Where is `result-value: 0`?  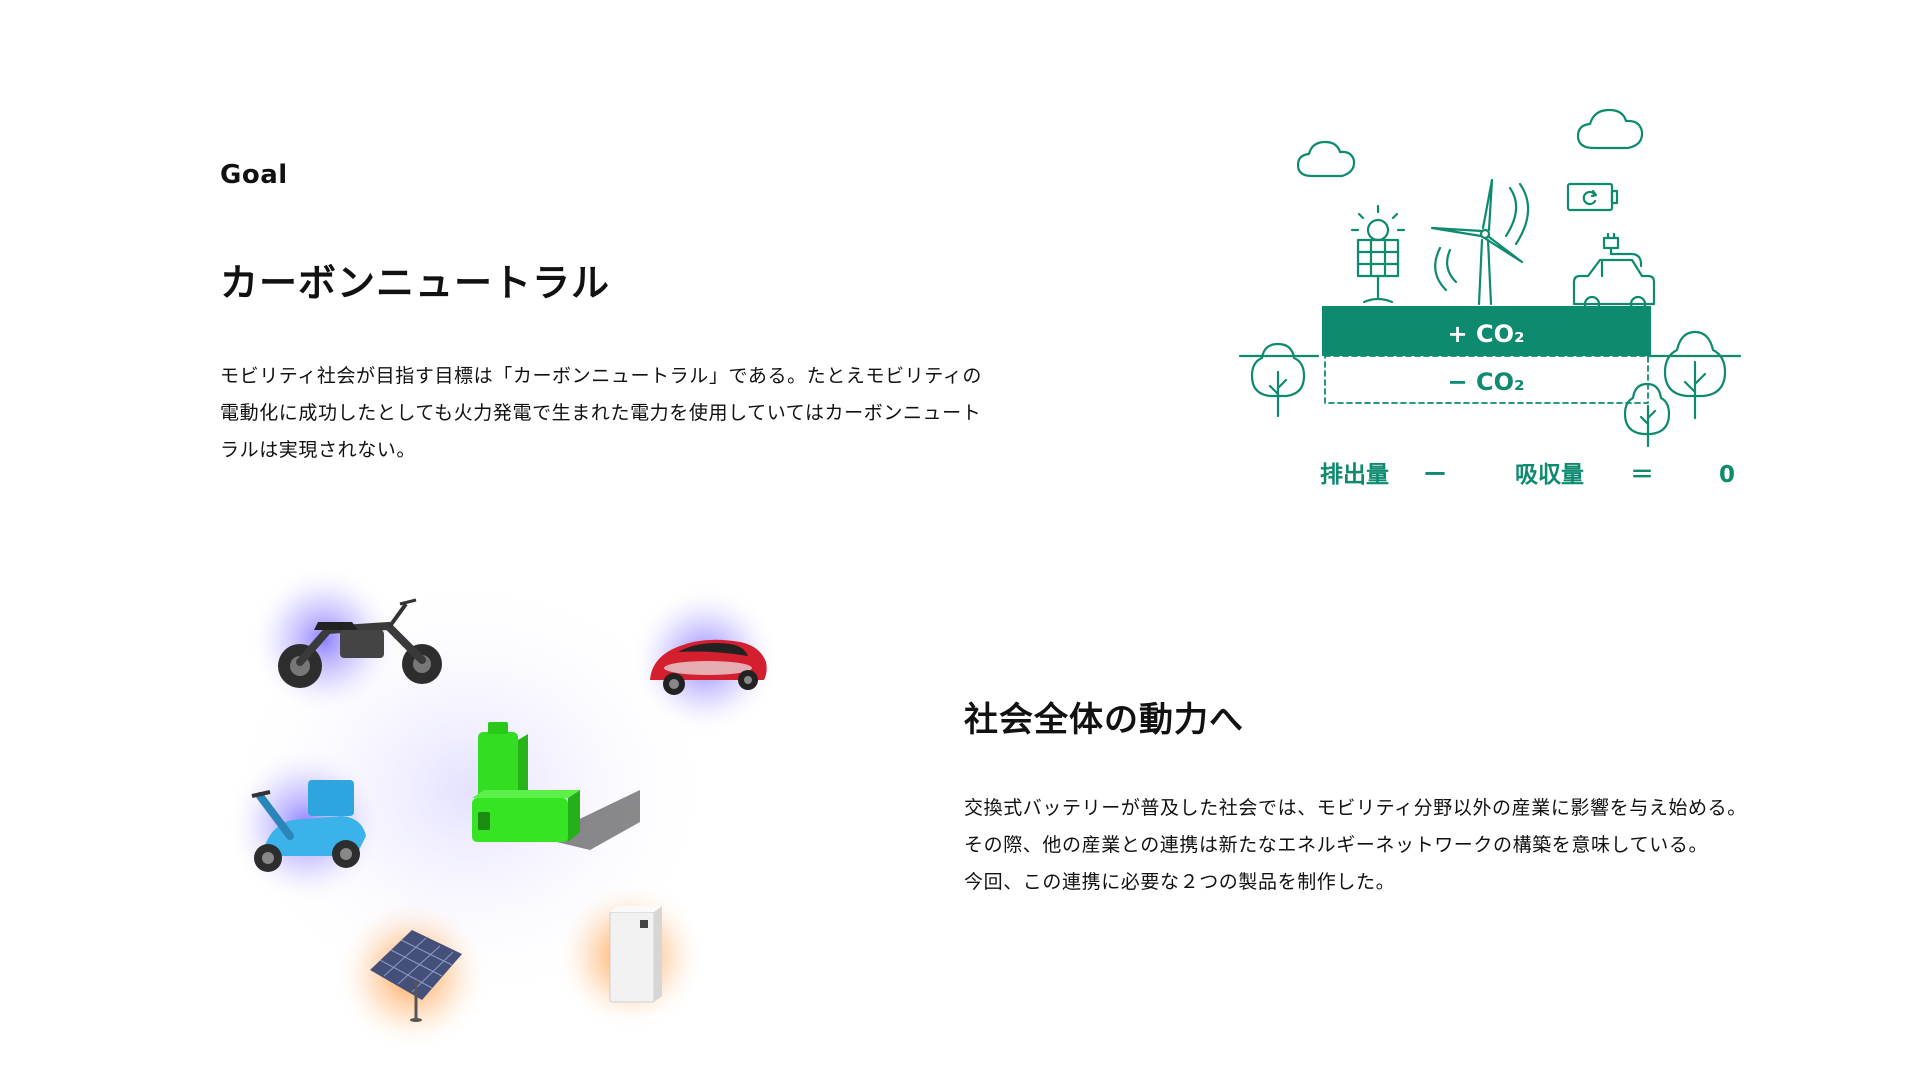 result-value: 0 is located at coordinates (1727, 475).